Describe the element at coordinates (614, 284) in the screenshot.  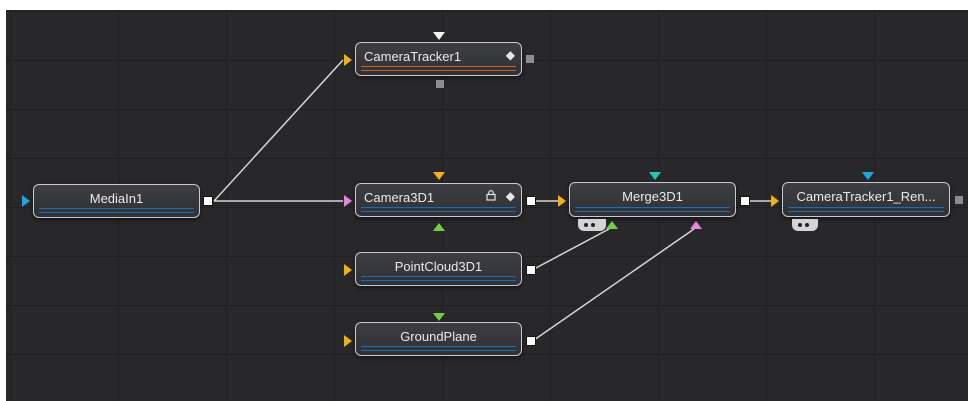
I see `wire-groundplane-to-merge3d` at that location.